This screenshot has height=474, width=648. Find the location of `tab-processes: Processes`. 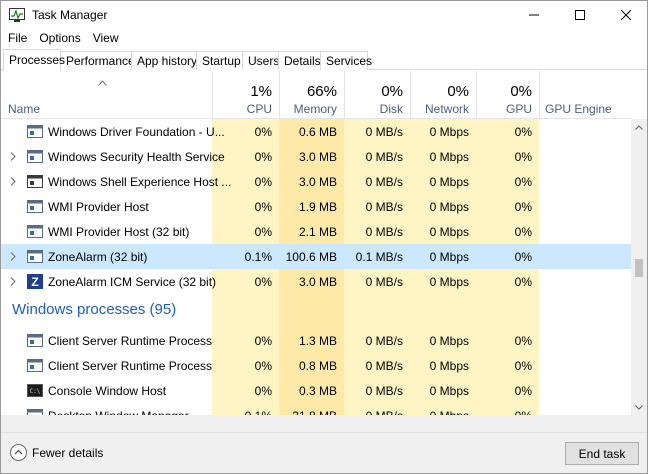

tab-processes: Processes is located at coordinates (34, 60).